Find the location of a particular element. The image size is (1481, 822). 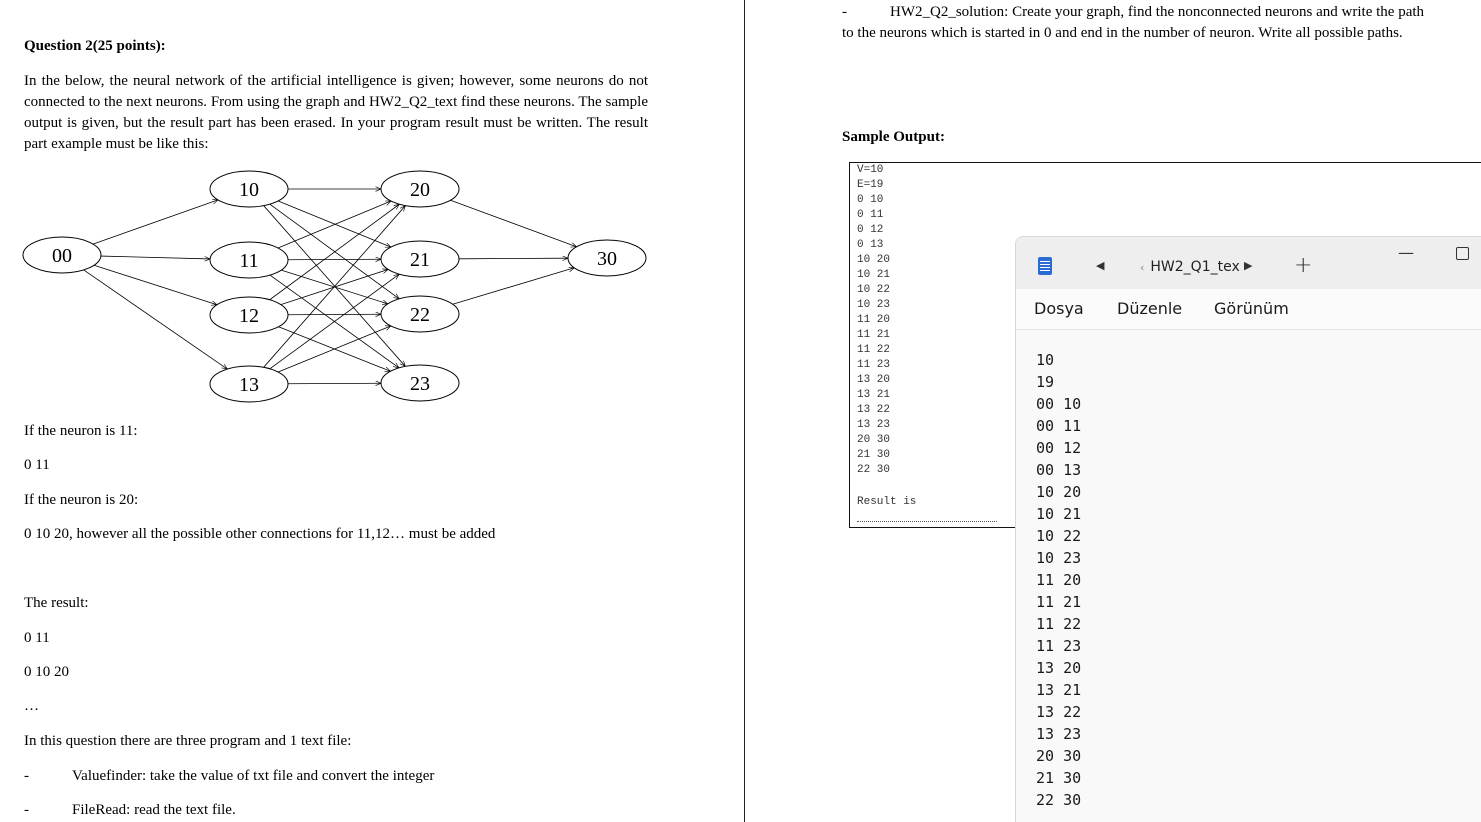

notepad-line: 11 20 is located at coordinates (1059, 580).